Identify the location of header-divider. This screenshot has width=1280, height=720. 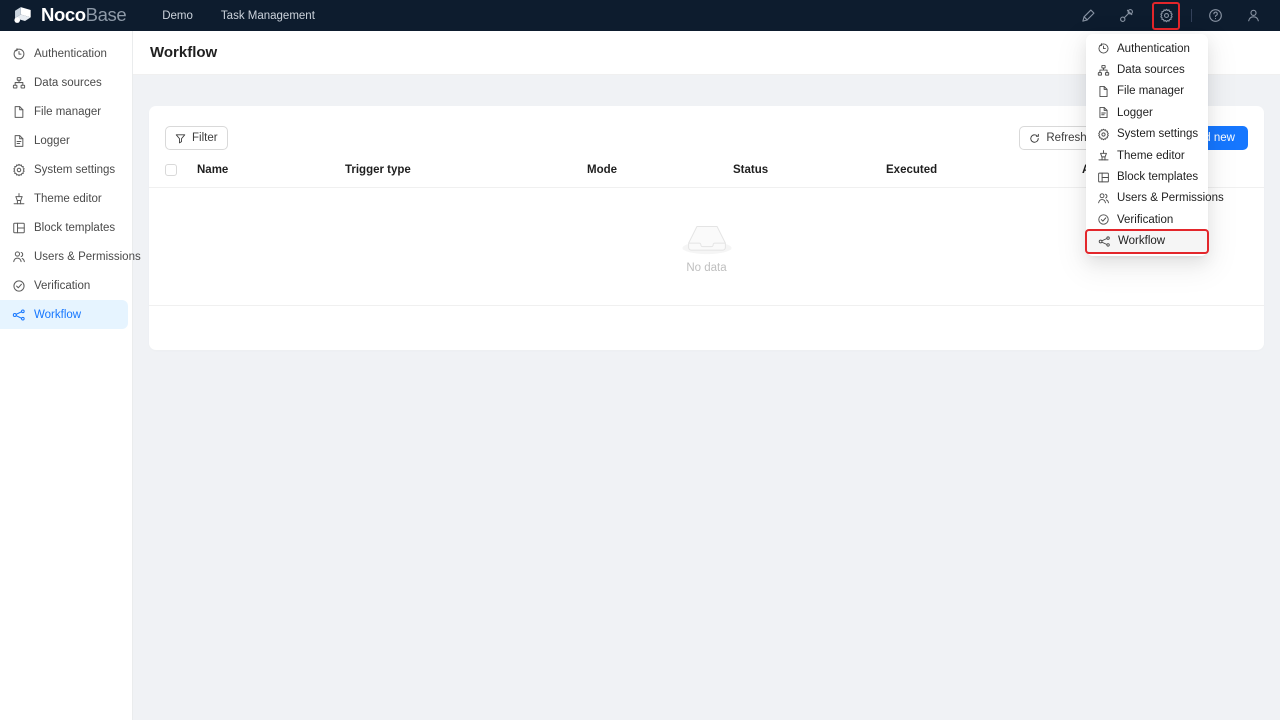
(1191, 15).